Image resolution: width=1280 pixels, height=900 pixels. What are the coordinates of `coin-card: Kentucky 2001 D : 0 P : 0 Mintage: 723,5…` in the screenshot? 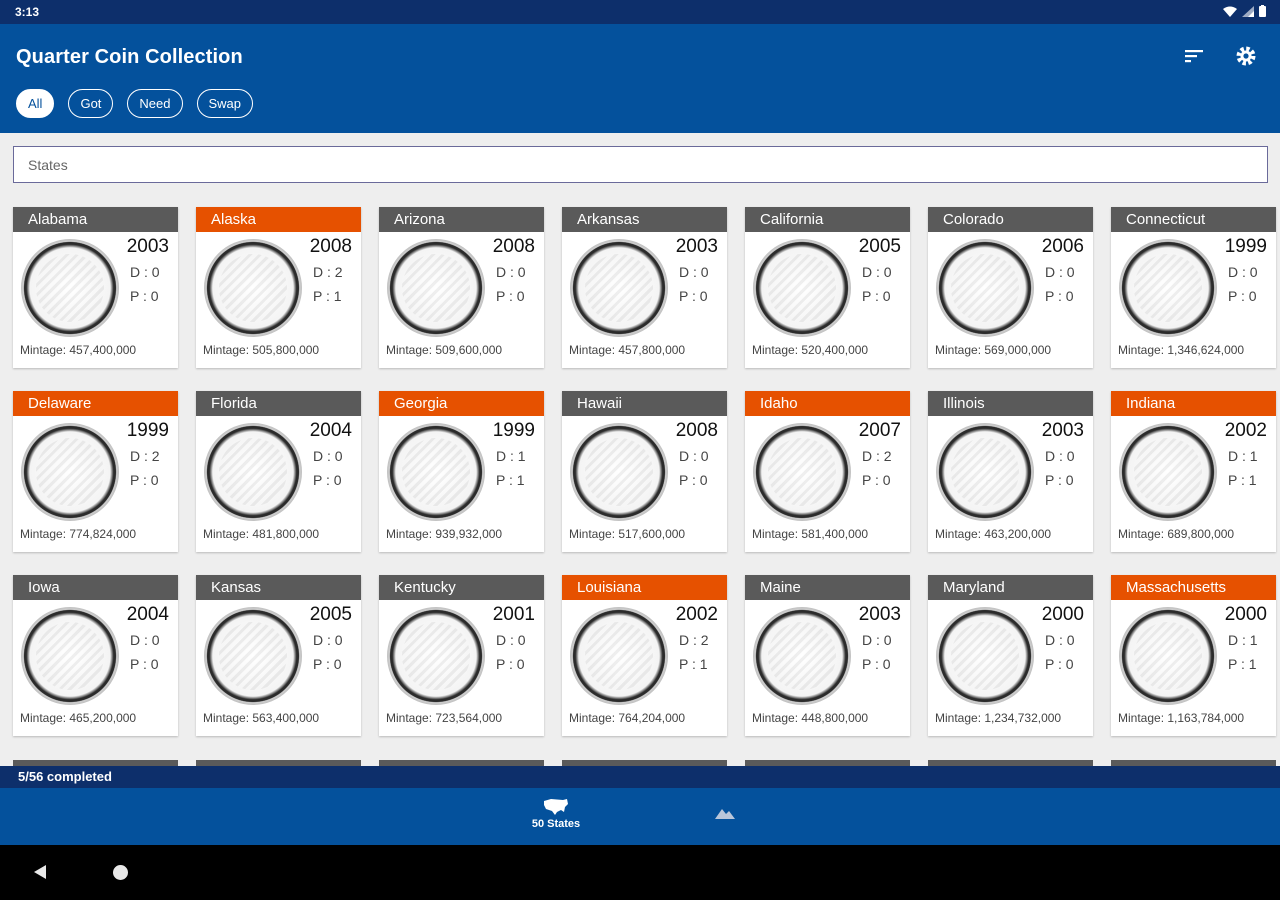 It's located at (461, 655).